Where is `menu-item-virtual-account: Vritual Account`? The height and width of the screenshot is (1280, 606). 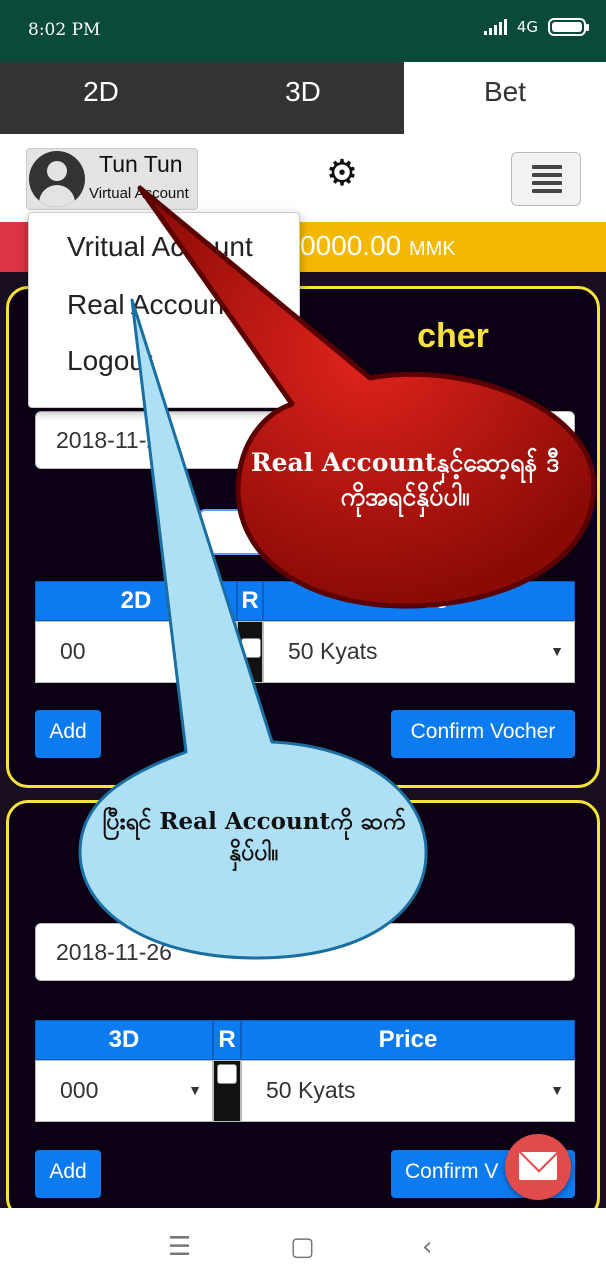
menu-item-virtual-account: Vritual Account is located at coordinates (160, 247).